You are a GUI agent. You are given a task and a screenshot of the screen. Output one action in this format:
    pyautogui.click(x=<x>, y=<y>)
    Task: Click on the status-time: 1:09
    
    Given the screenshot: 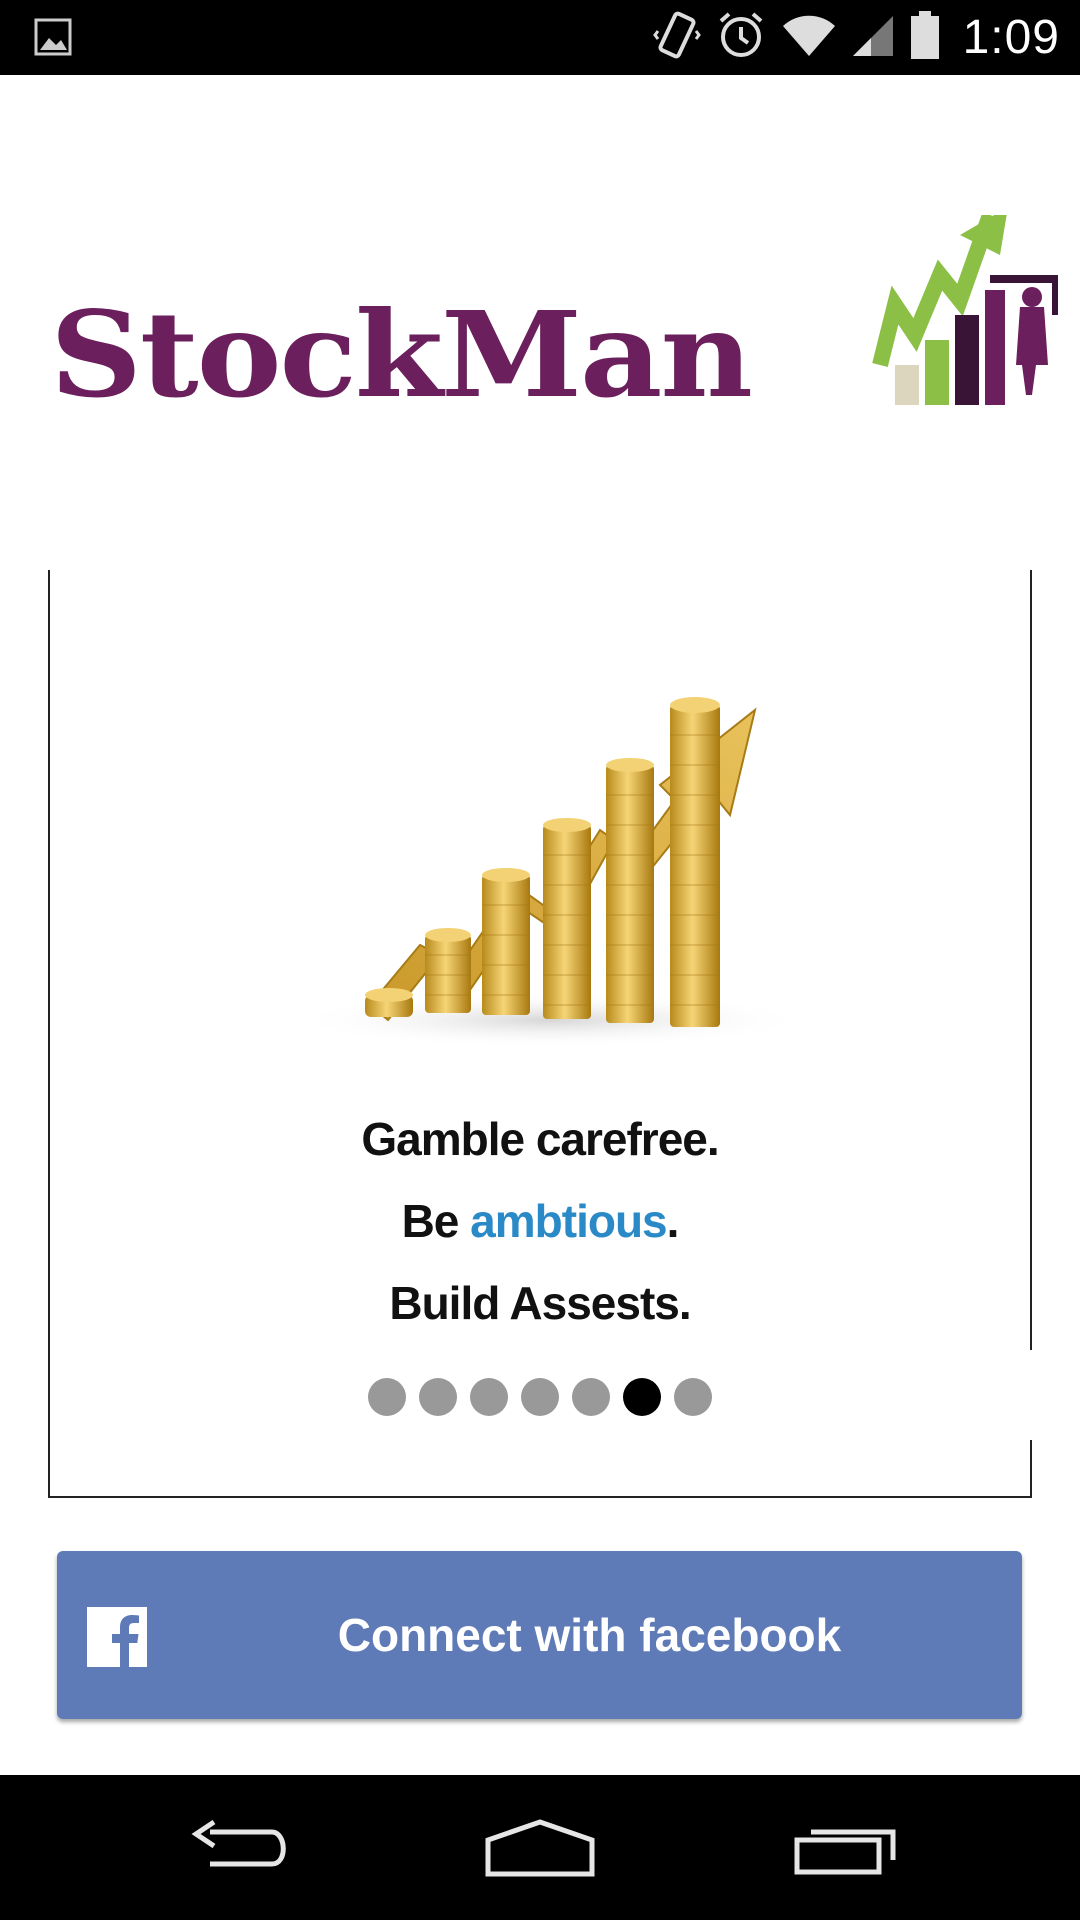 What is the action you would take?
    pyautogui.click(x=1011, y=37)
    